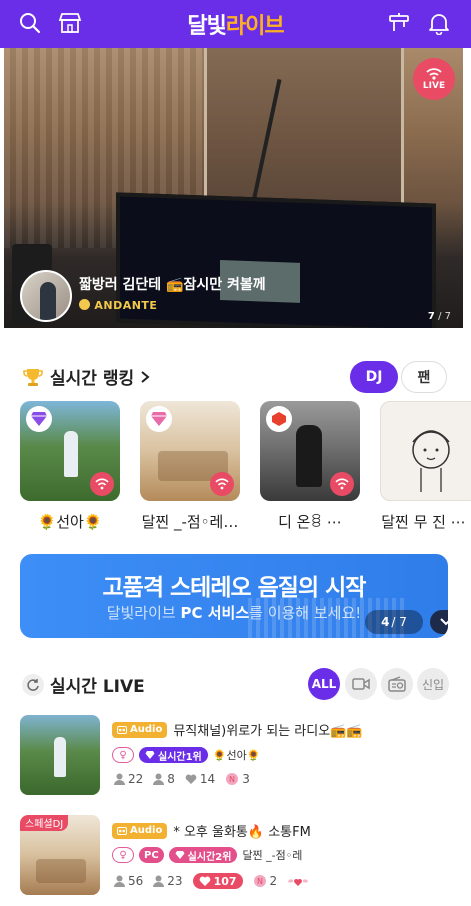  What do you see at coordinates (298, 882) in the screenshot?
I see `heart-wings-icon` at bounding box center [298, 882].